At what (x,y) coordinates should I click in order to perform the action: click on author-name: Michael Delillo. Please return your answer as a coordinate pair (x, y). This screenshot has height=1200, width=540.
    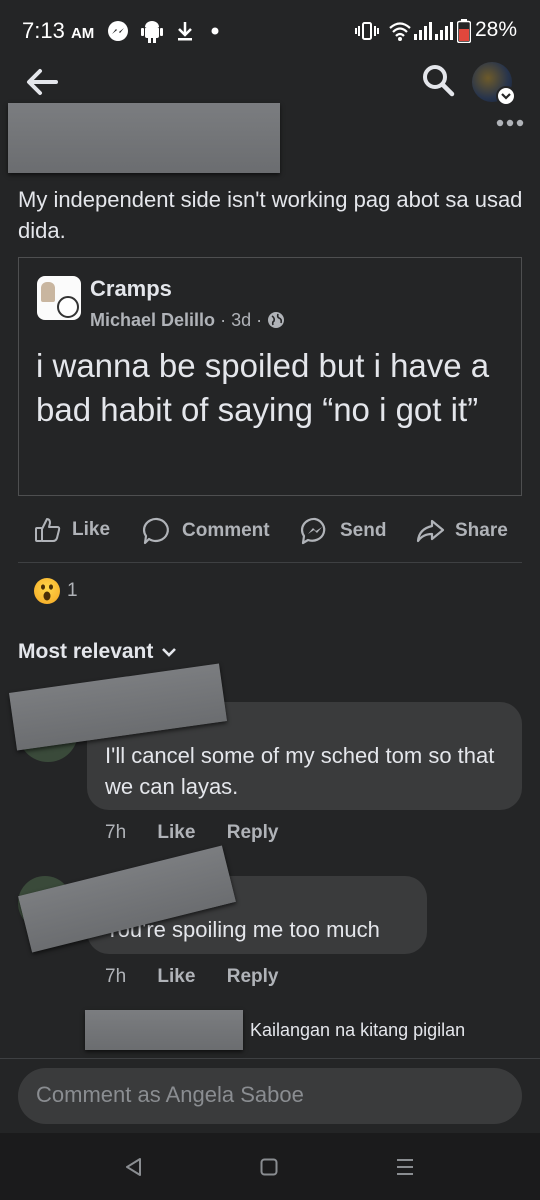
    Looking at the image, I should click on (152, 320).